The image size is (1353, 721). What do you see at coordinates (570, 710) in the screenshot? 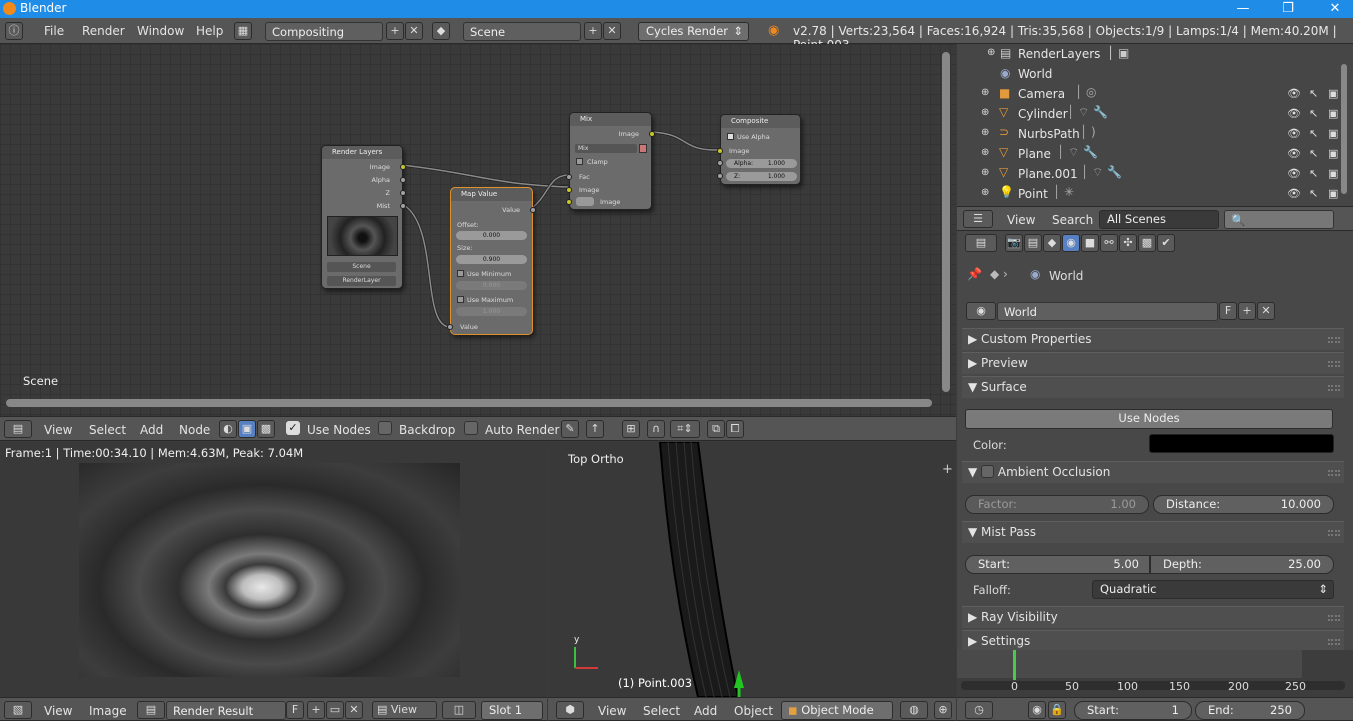
I see `3d-editor-type-icon: ⬢` at bounding box center [570, 710].